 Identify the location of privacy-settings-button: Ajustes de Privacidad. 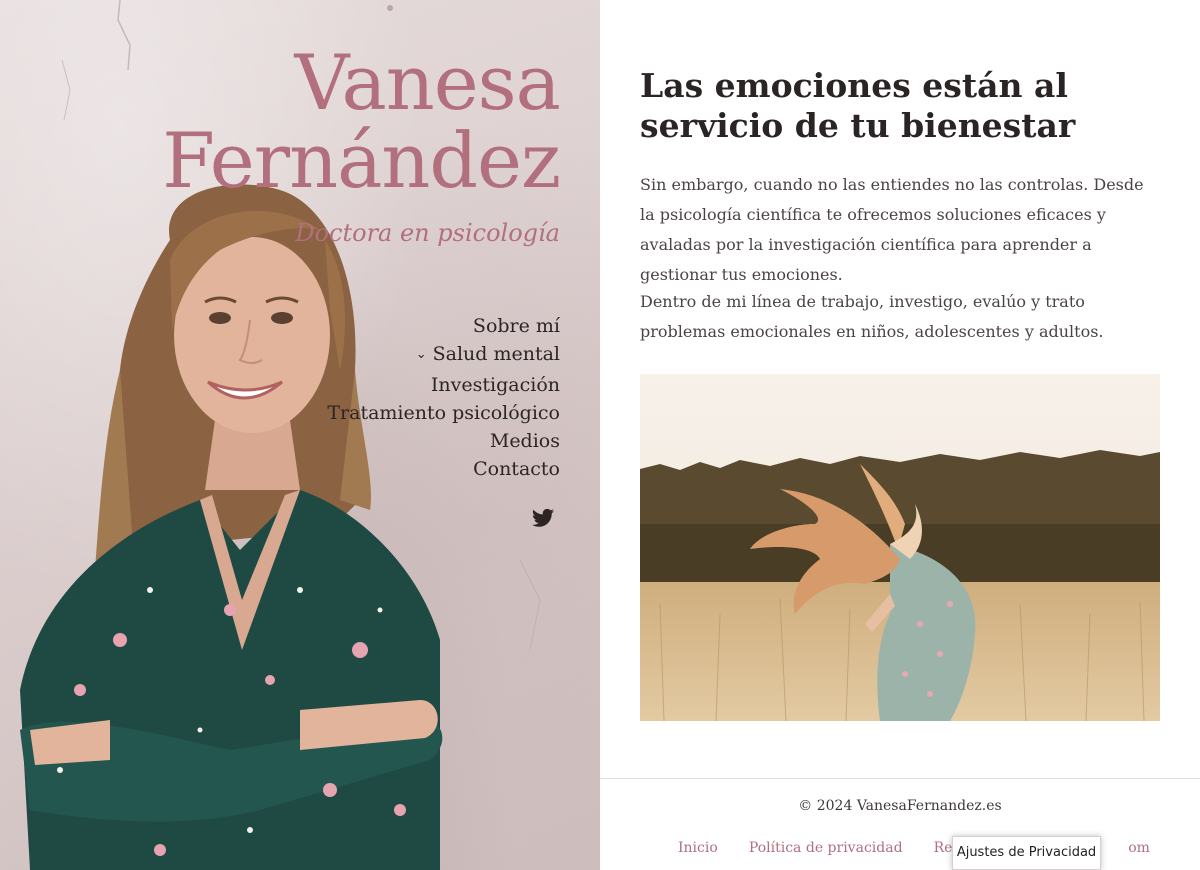
(1026, 853).